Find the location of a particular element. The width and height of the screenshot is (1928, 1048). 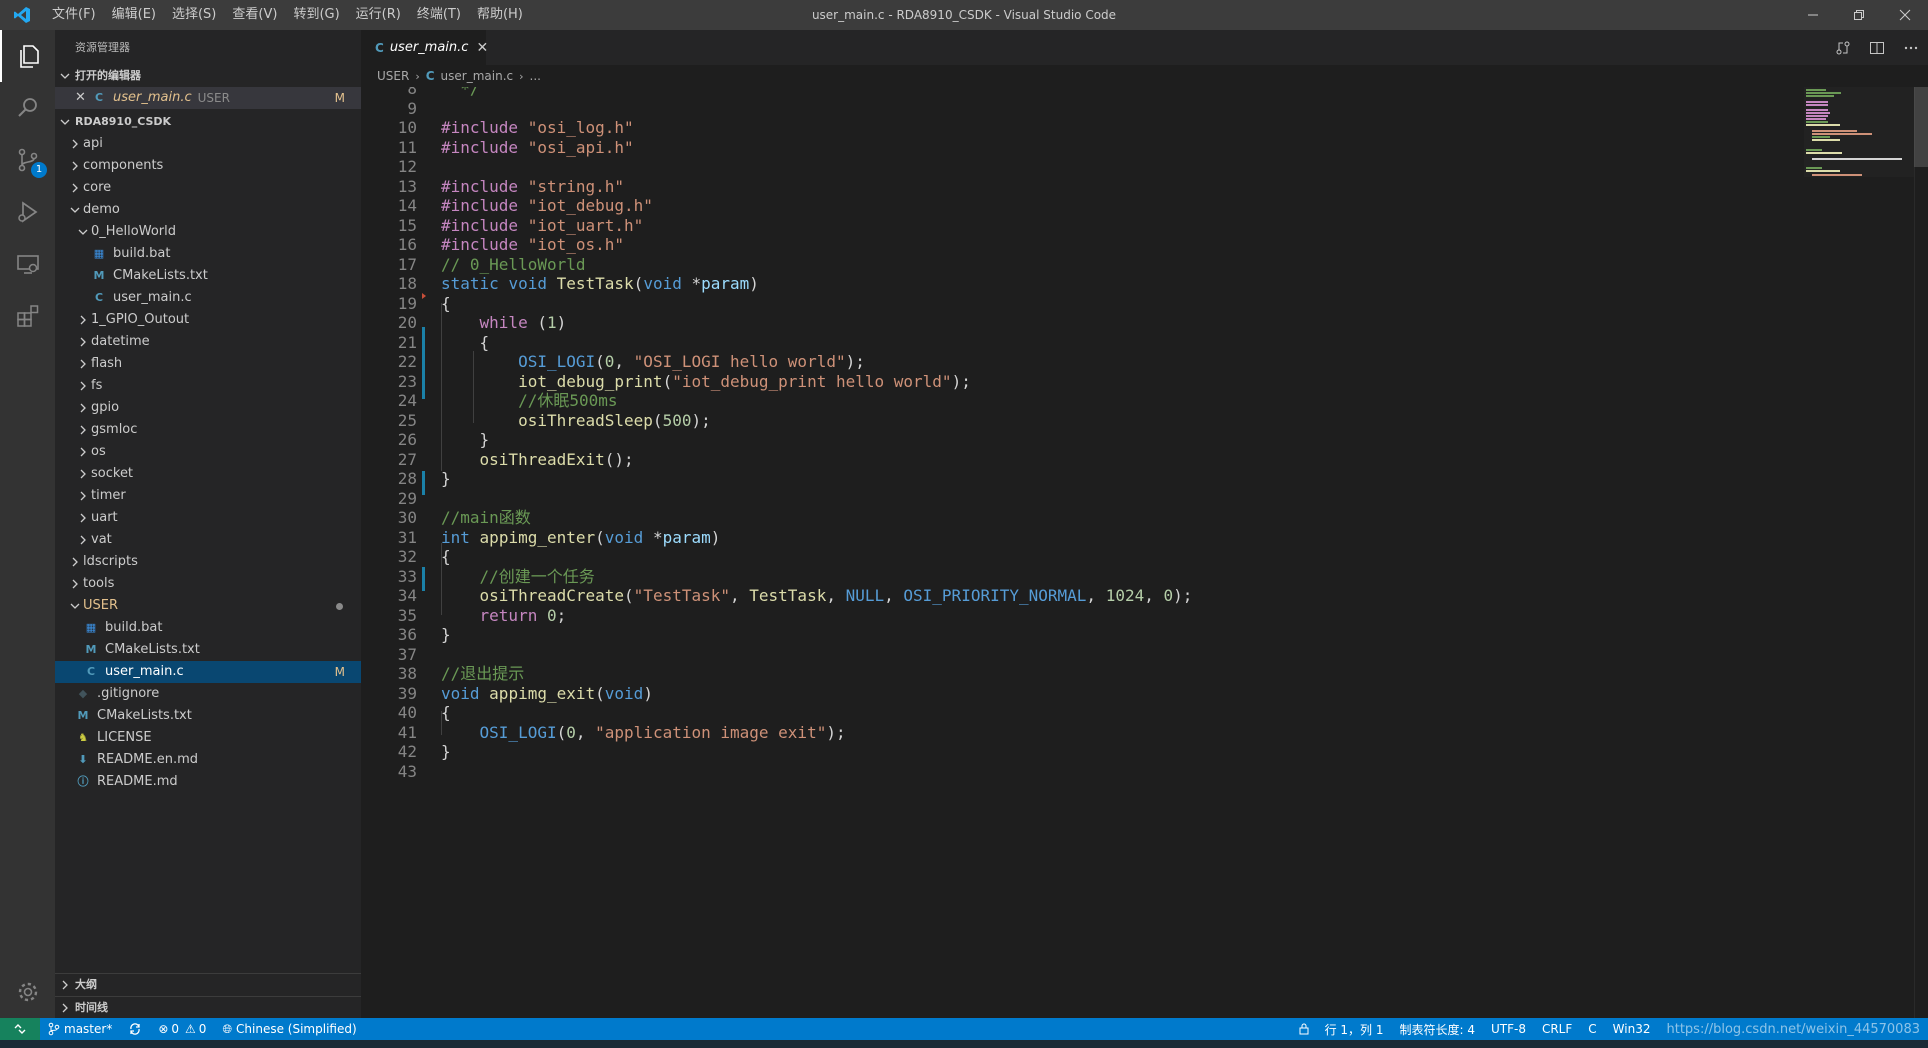

timeline-header: 时间线 is located at coordinates (208, 1007).